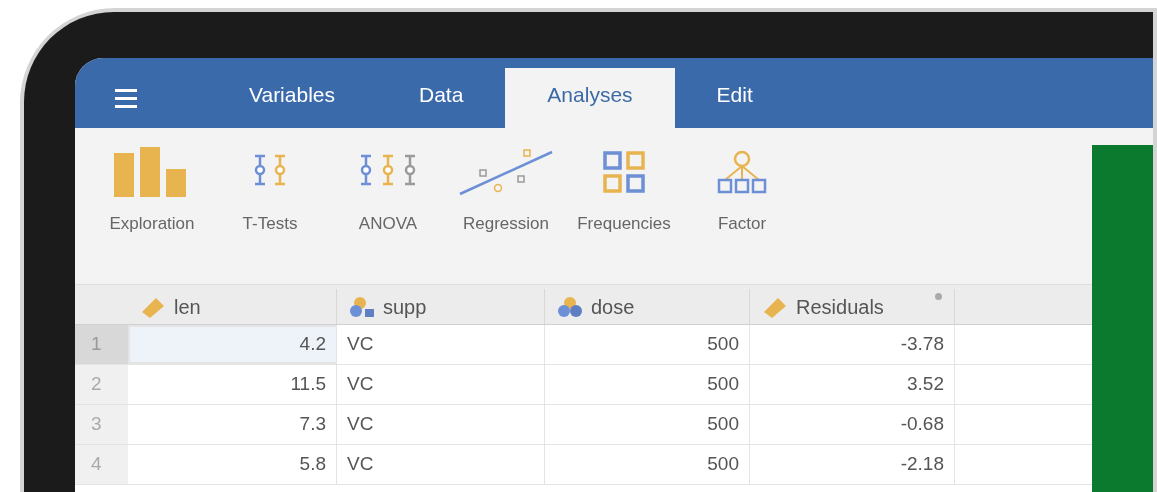 The image size is (1157, 492). Describe the element at coordinates (292, 98) in the screenshot. I see `tab: Variables` at that location.